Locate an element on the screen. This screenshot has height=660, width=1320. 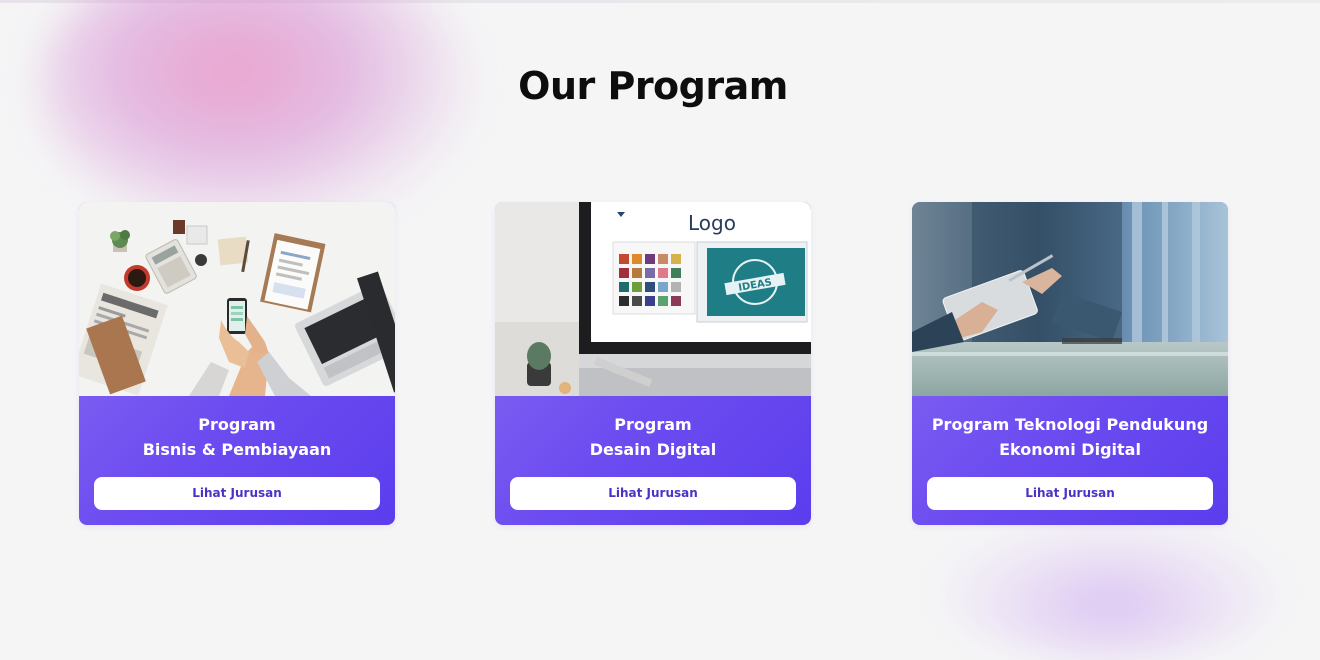
program-title-line2: Desain Digital is located at coordinates (653, 449).